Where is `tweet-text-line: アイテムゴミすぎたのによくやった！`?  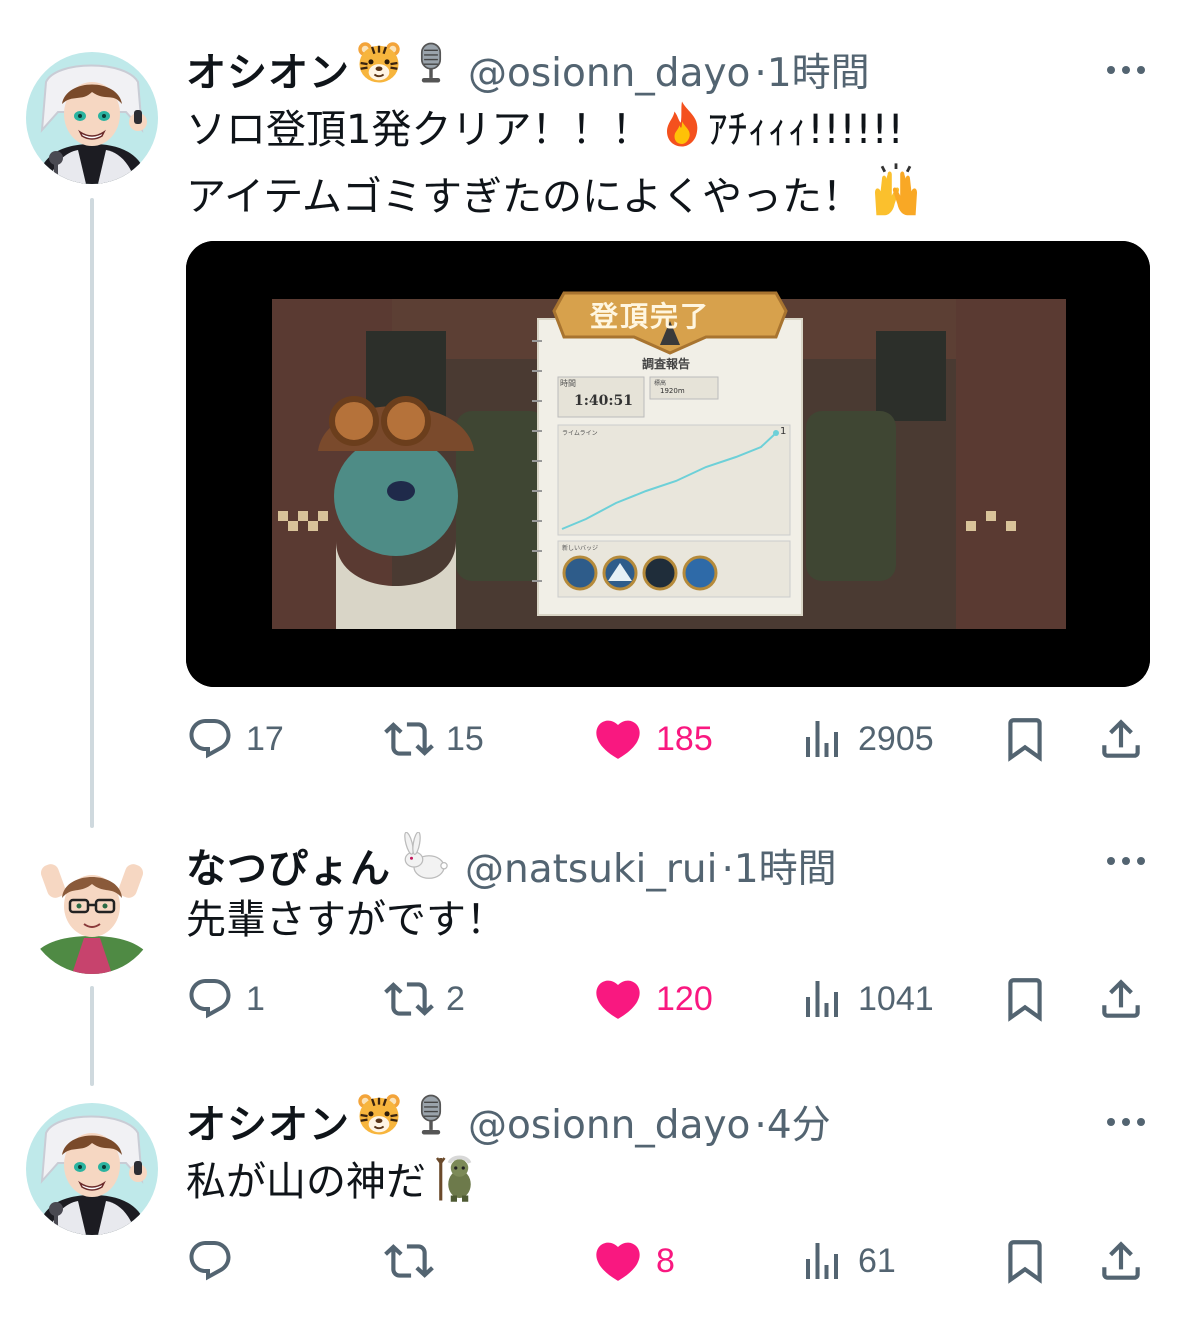
tweet-text-line: アイテムゴミすぎたのによくやった！ is located at coordinates (524, 197).